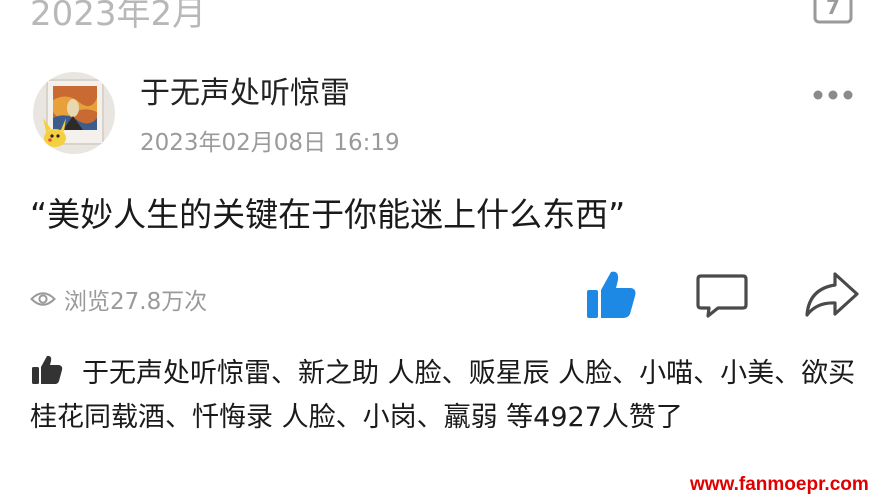 This screenshot has height=500, width=889. What do you see at coordinates (118, 17) in the screenshot?
I see `month-header: 2023年2月` at bounding box center [118, 17].